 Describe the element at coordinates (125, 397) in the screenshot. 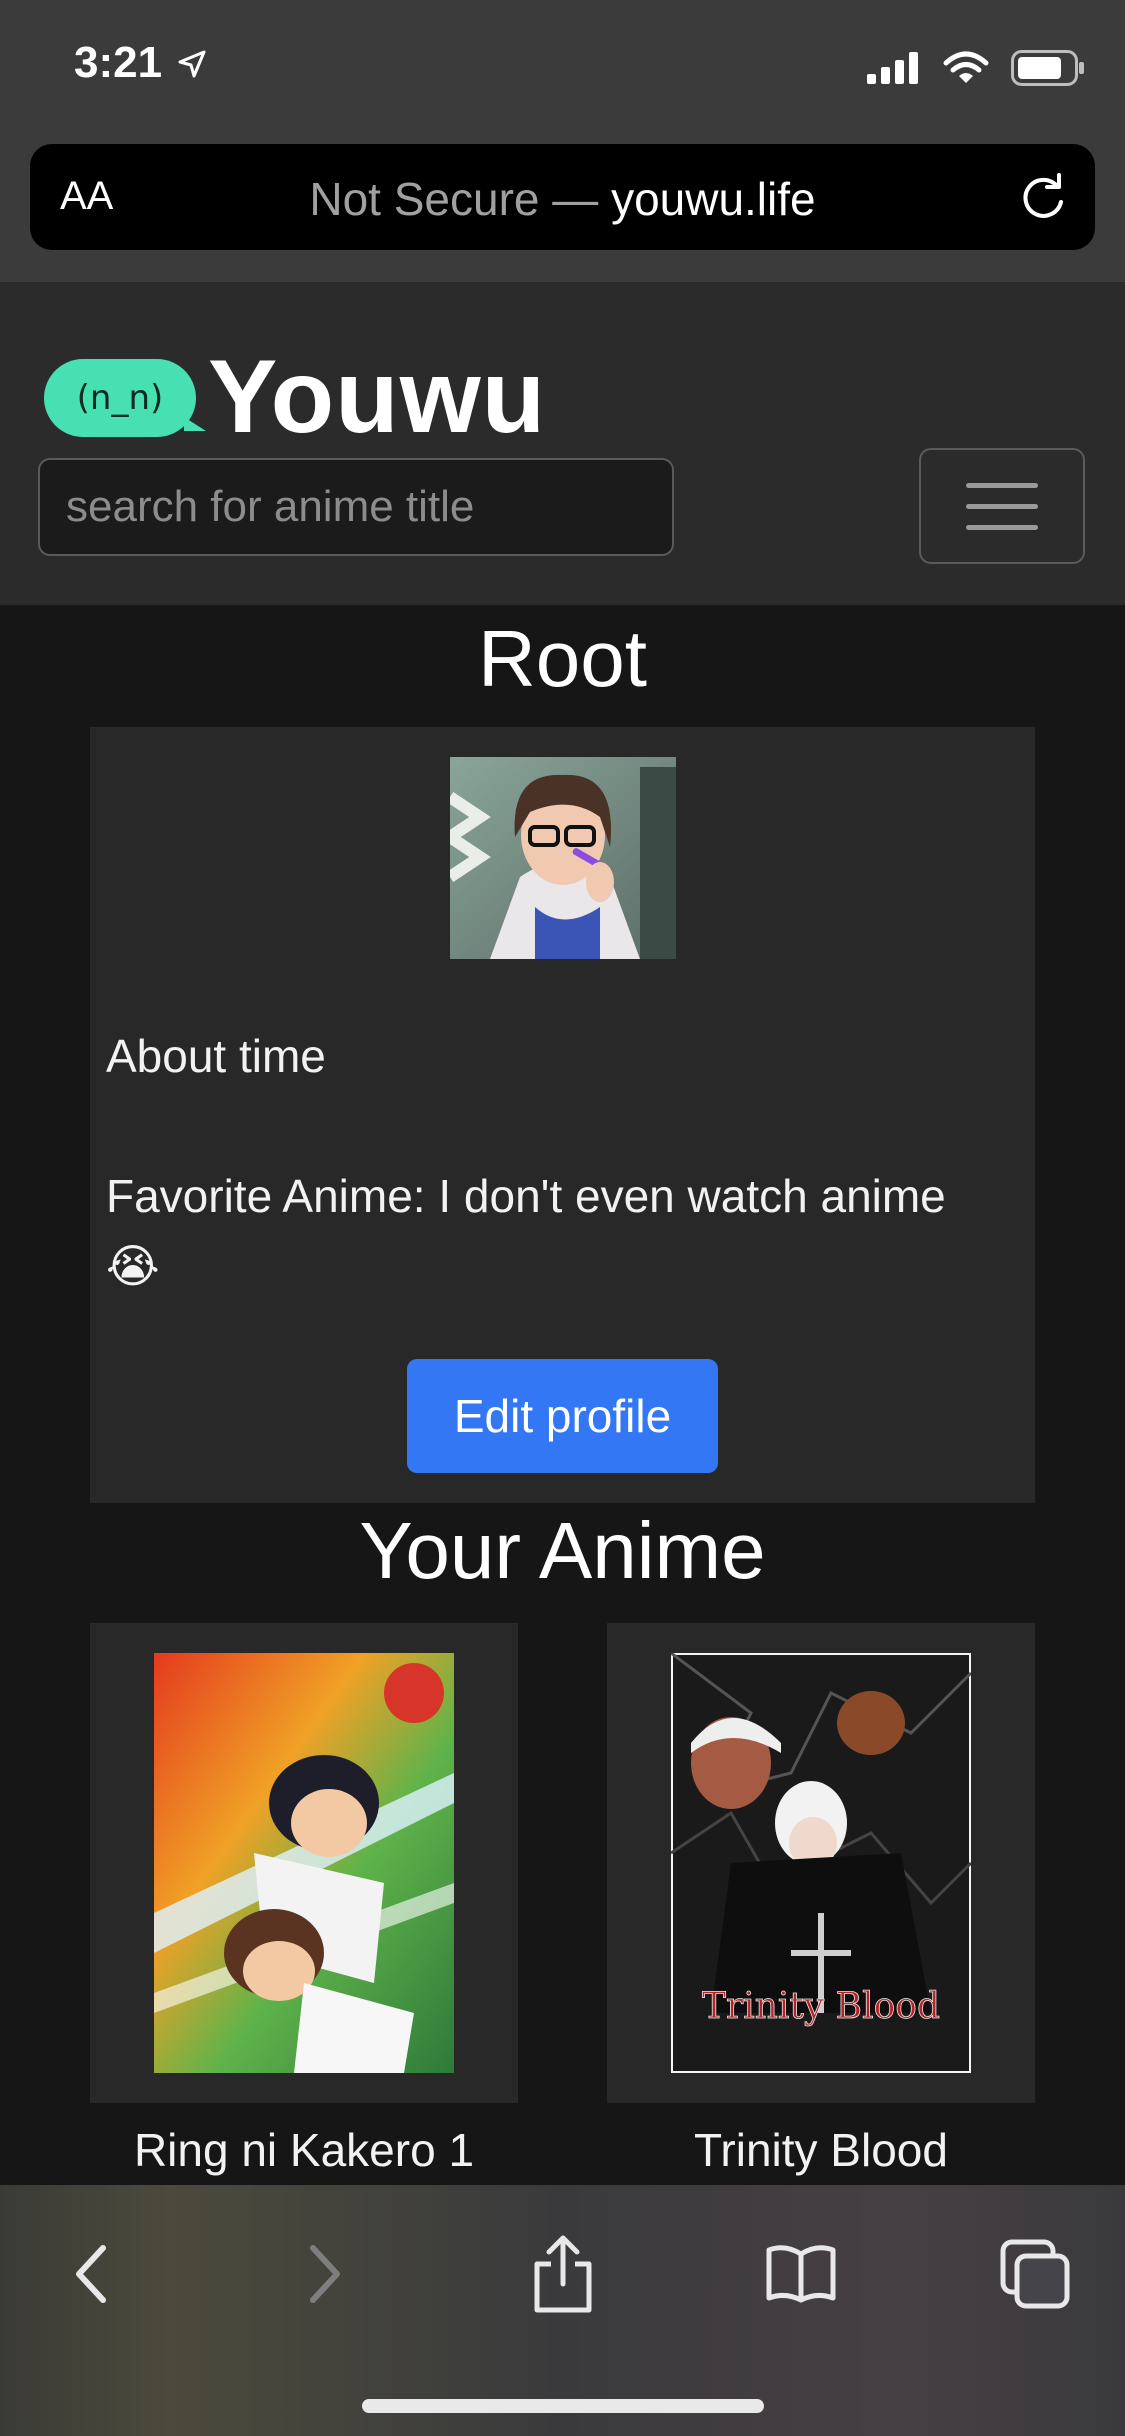

I see `logo-bubble-icon: (n_n)` at that location.